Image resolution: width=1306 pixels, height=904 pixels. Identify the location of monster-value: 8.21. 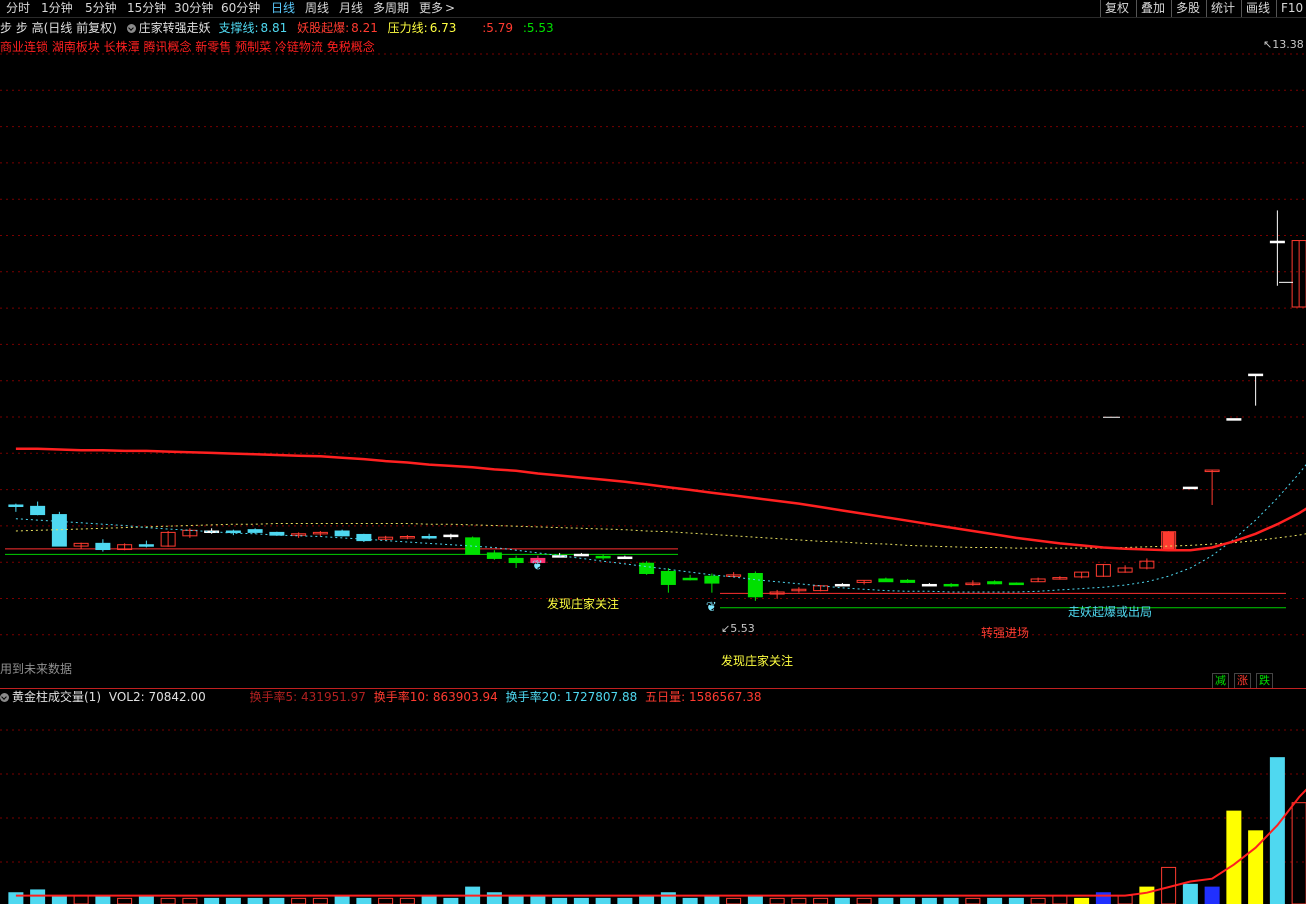
(364, 28).